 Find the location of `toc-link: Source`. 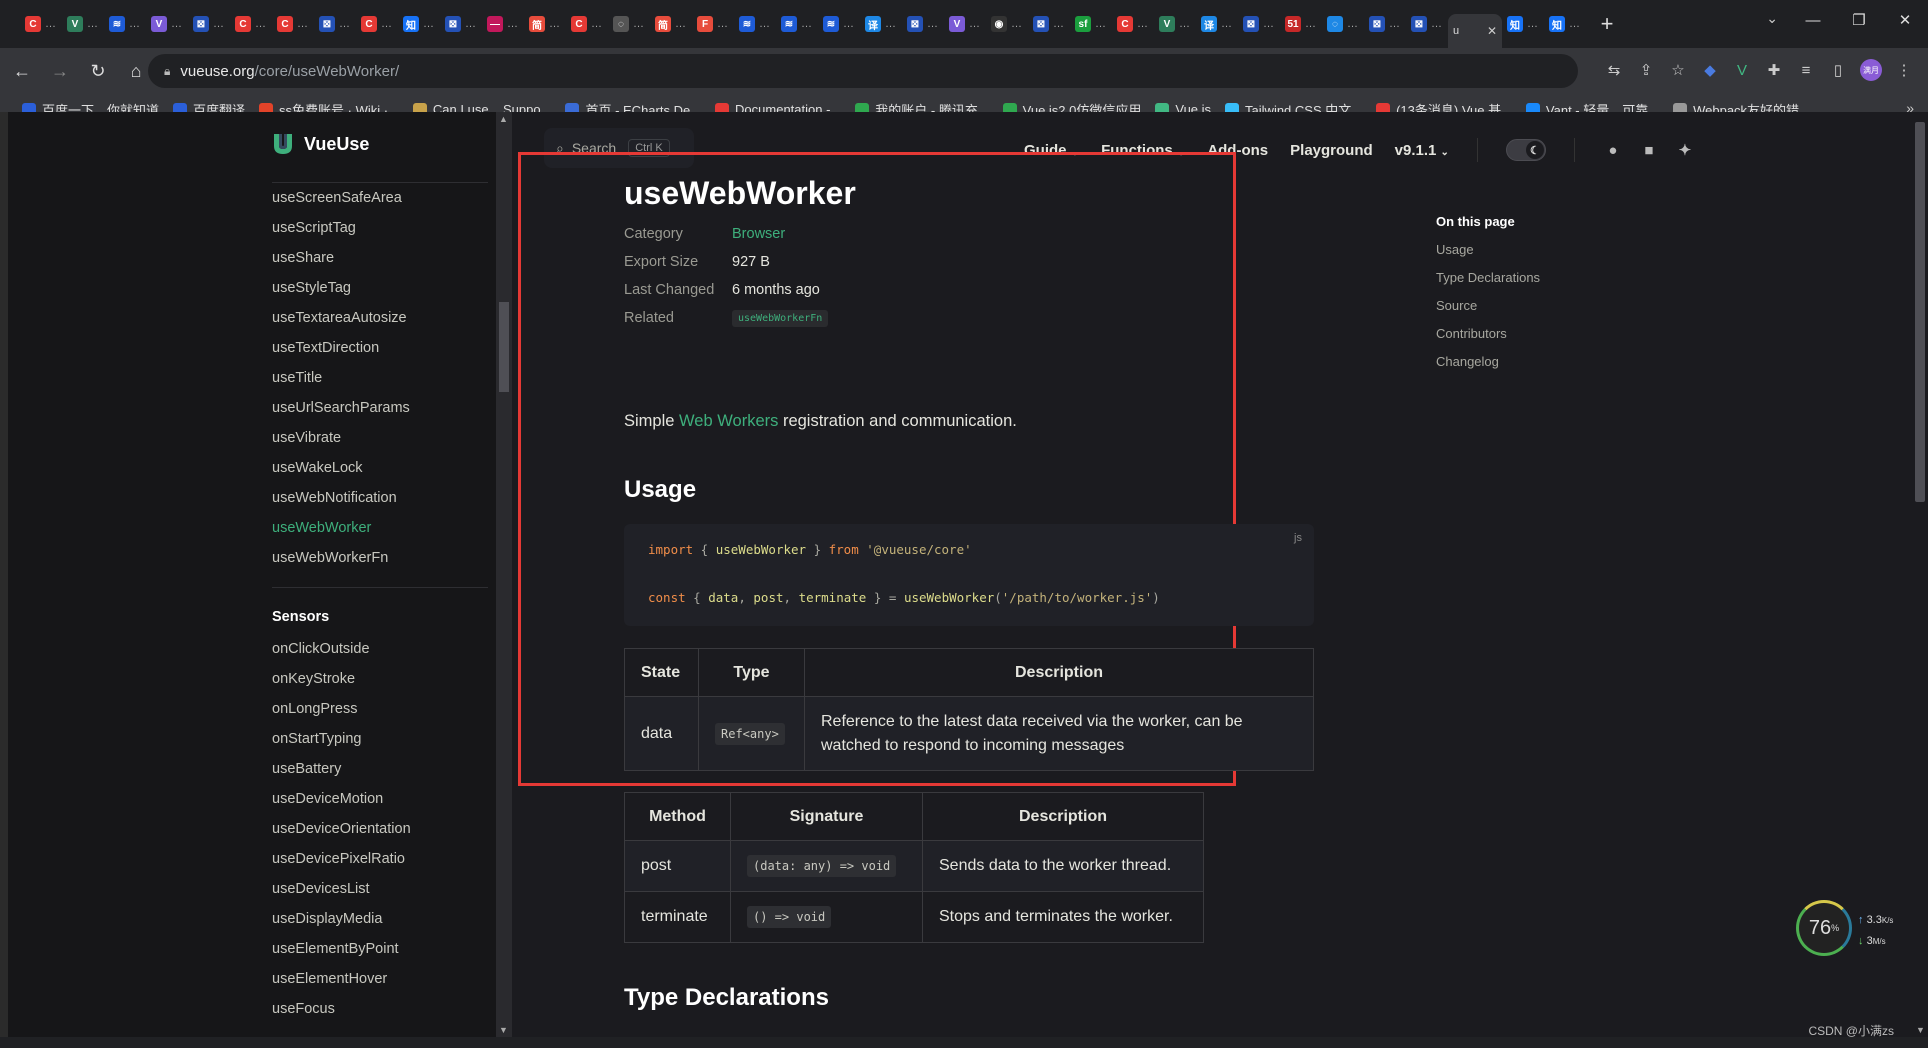

toc-link: Source is located at coordinates (1488, 306).